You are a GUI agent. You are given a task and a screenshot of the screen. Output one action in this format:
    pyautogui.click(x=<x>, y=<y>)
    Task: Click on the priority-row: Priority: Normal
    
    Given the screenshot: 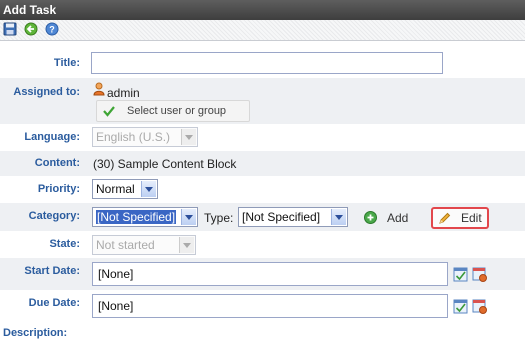 What is the action you would take?
    pyautogui.click(x=262, y=189)
    